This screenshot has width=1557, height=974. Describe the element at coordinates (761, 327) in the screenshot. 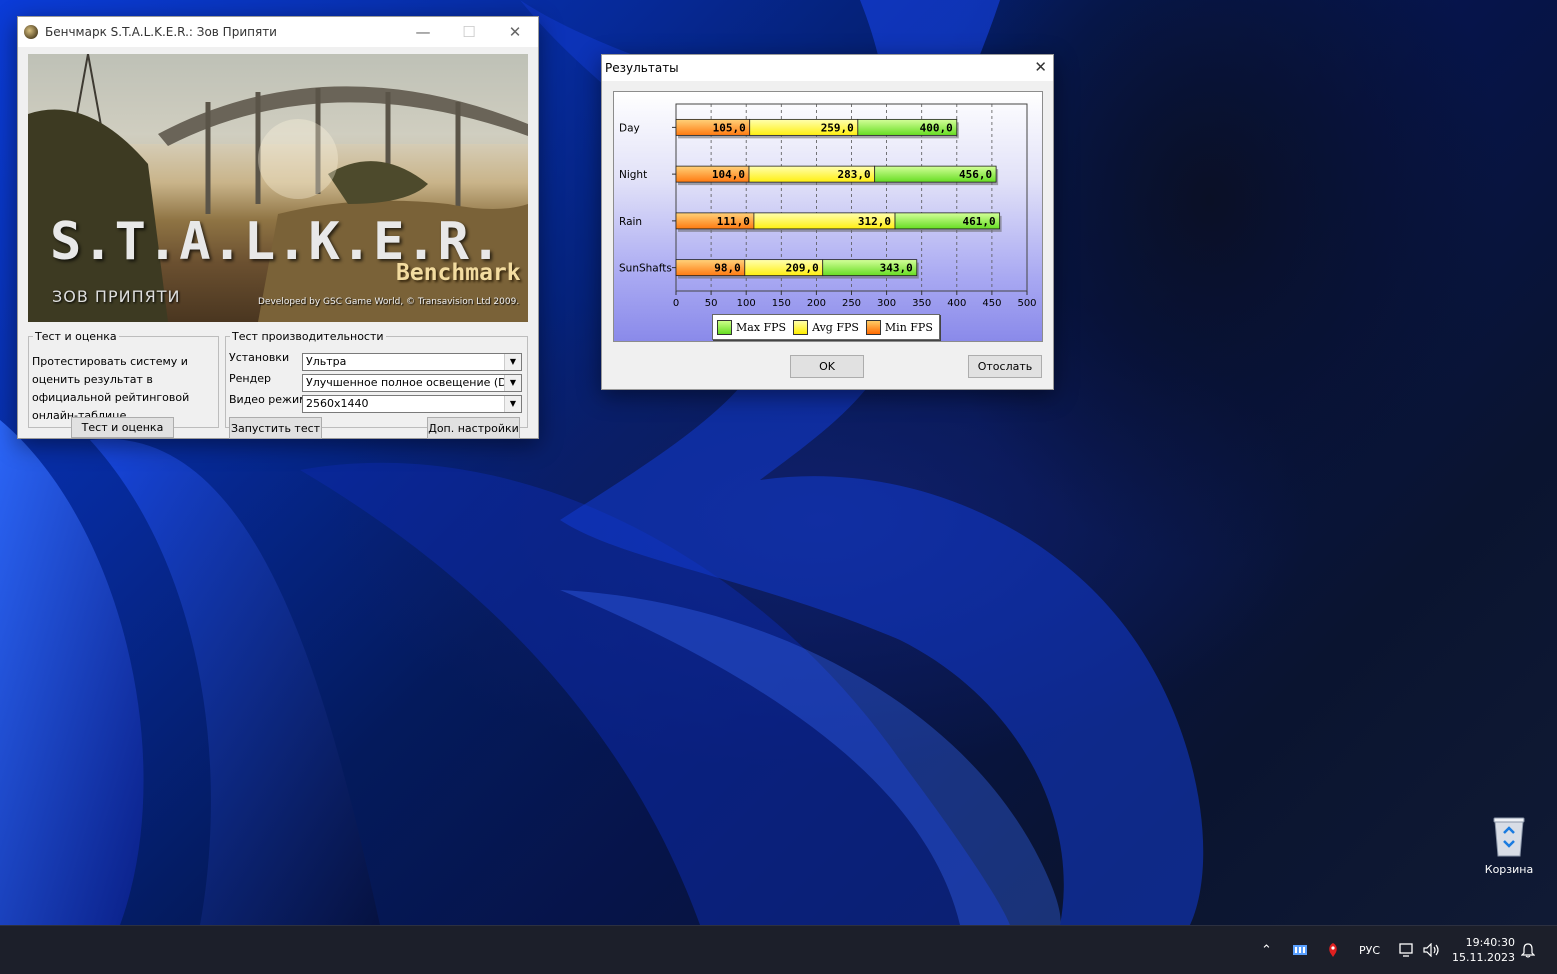

I see `legend-label-max: Max FPS` at that location.